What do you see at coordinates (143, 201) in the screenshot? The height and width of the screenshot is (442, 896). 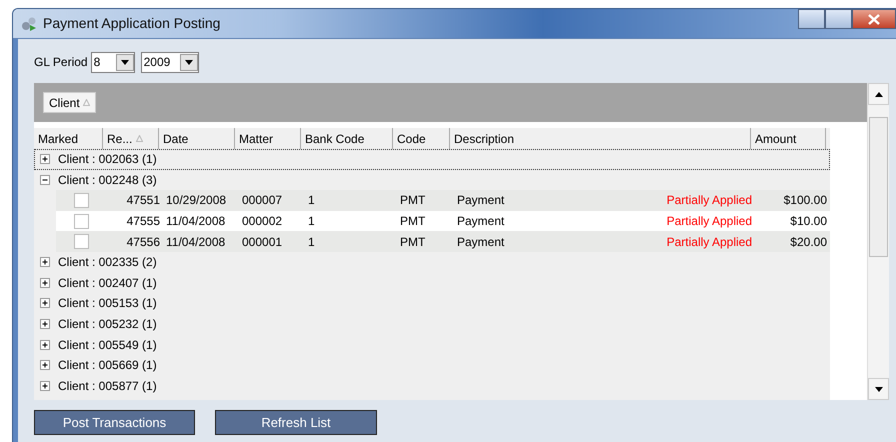 I see `table-cell-text: 47551` at bounding box center [143, 201].